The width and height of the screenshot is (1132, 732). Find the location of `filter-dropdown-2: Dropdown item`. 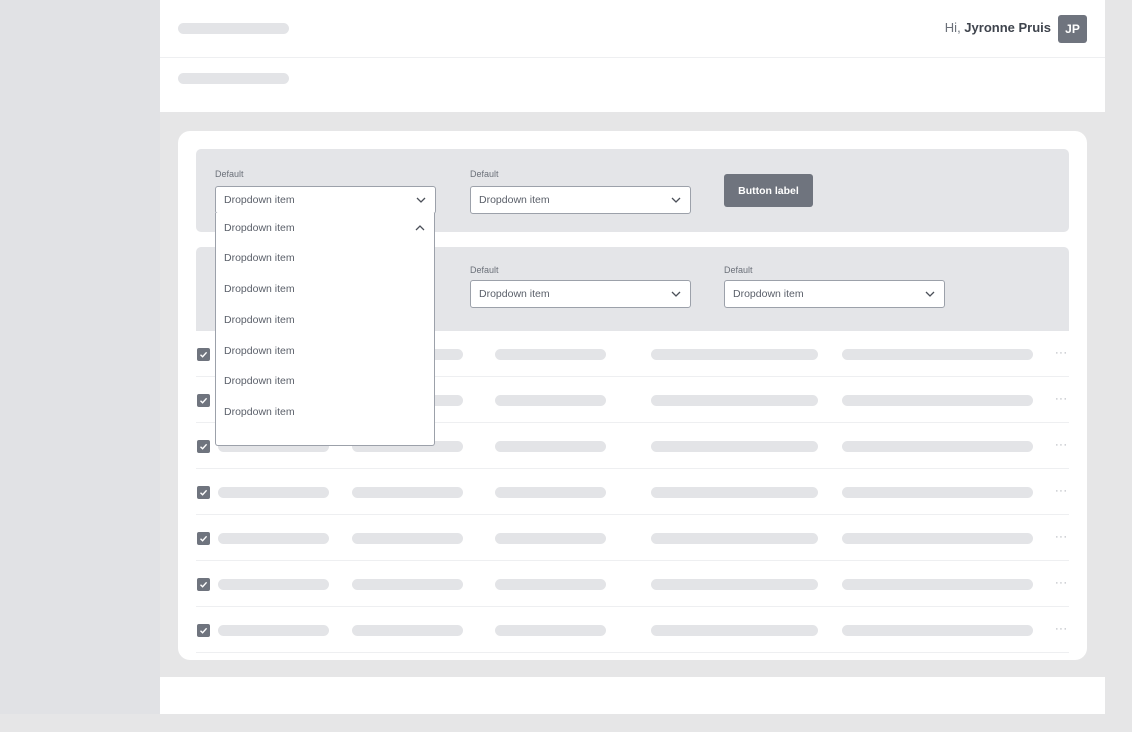

filter-dropdown-2: Dropdown item is located at coordinates (580, 200).